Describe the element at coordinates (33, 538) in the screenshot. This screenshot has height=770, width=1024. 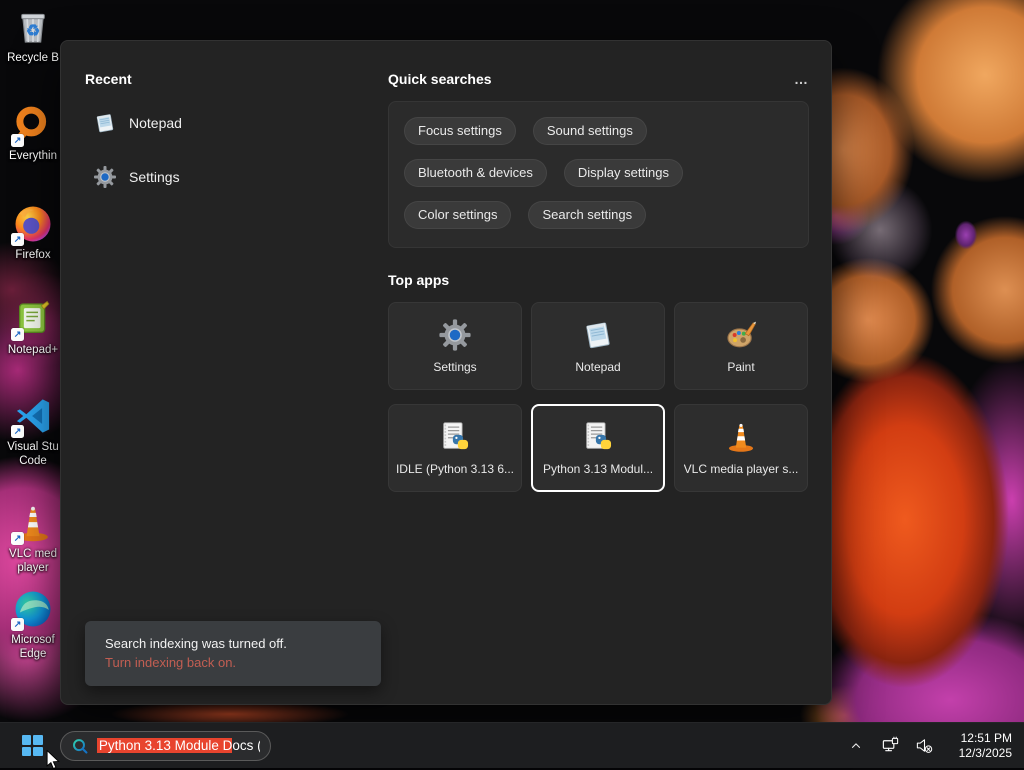
I see `desktop-icon-vlc: ↗ VLC med player` at that location.